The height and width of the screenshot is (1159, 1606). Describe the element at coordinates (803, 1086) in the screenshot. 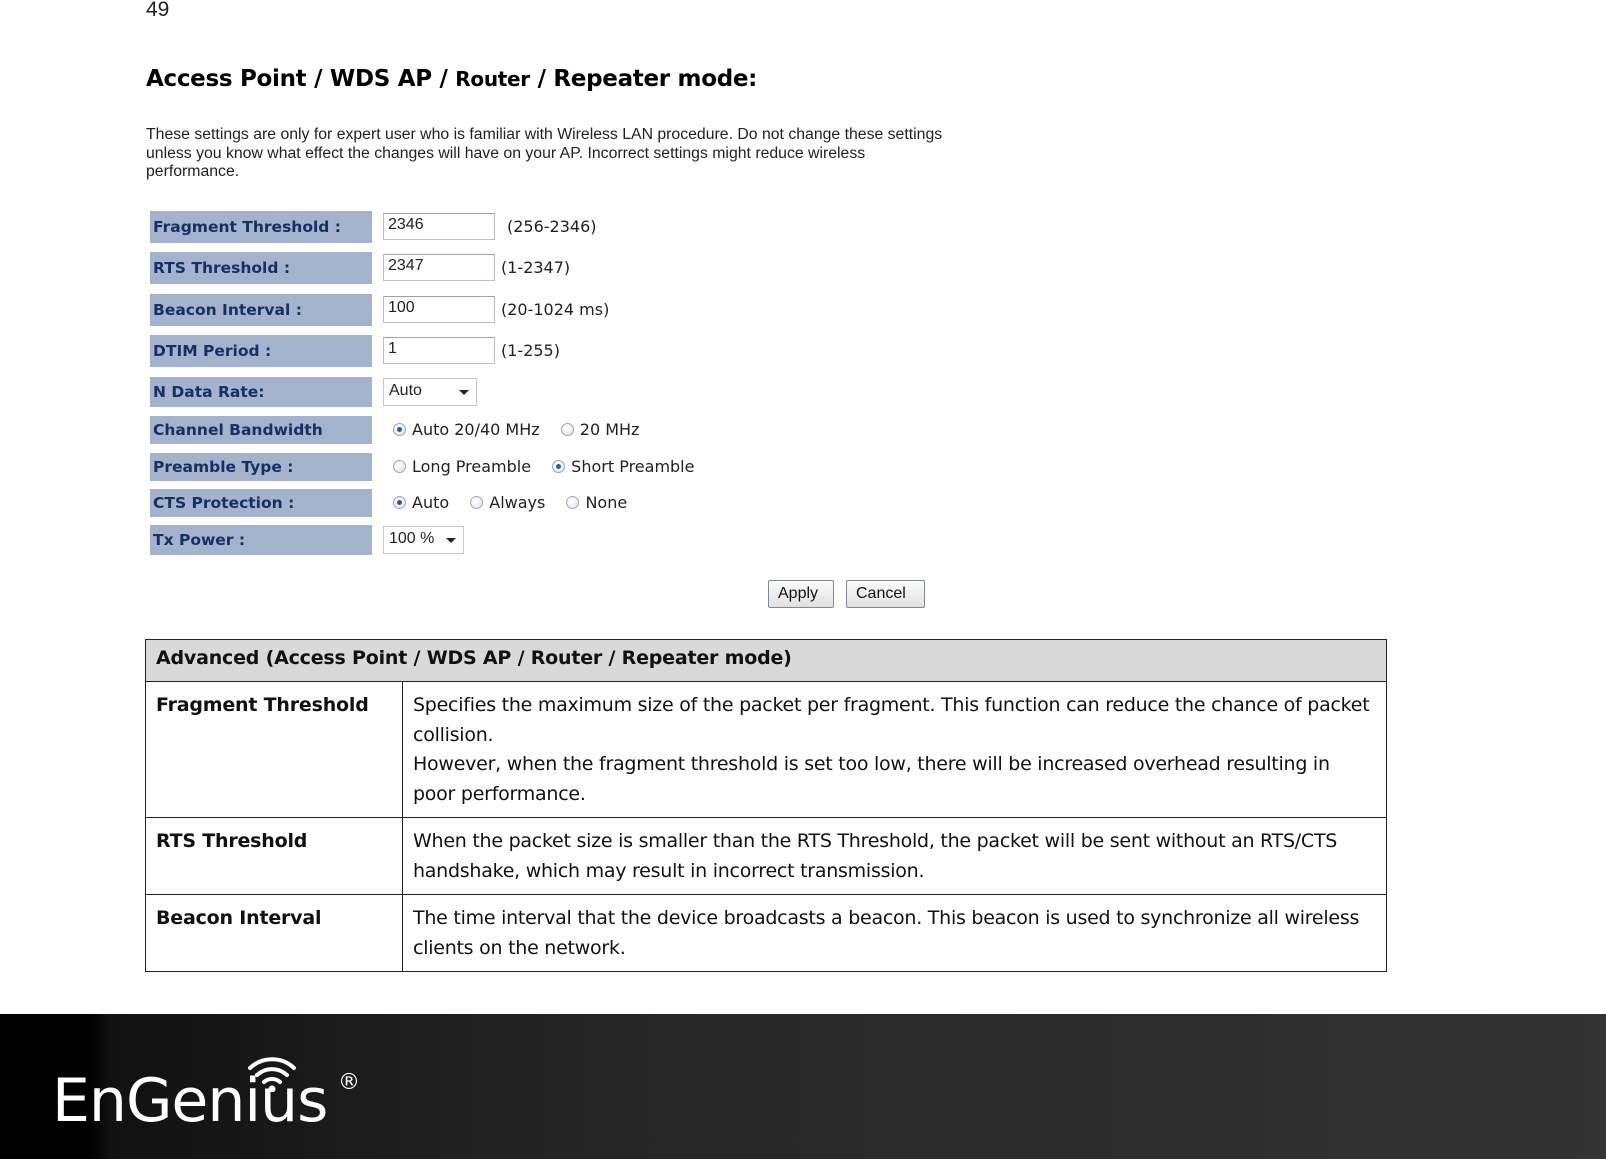

I see `footer-banner: EnGenius ®` at that location.